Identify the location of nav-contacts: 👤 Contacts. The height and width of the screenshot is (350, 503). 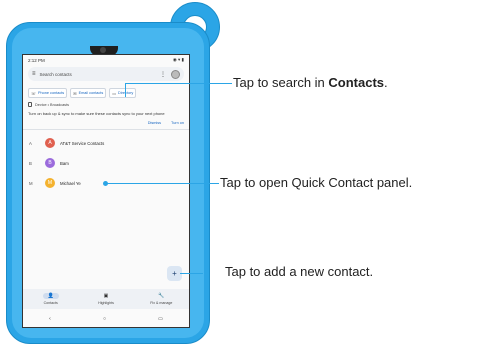
(50, 299).